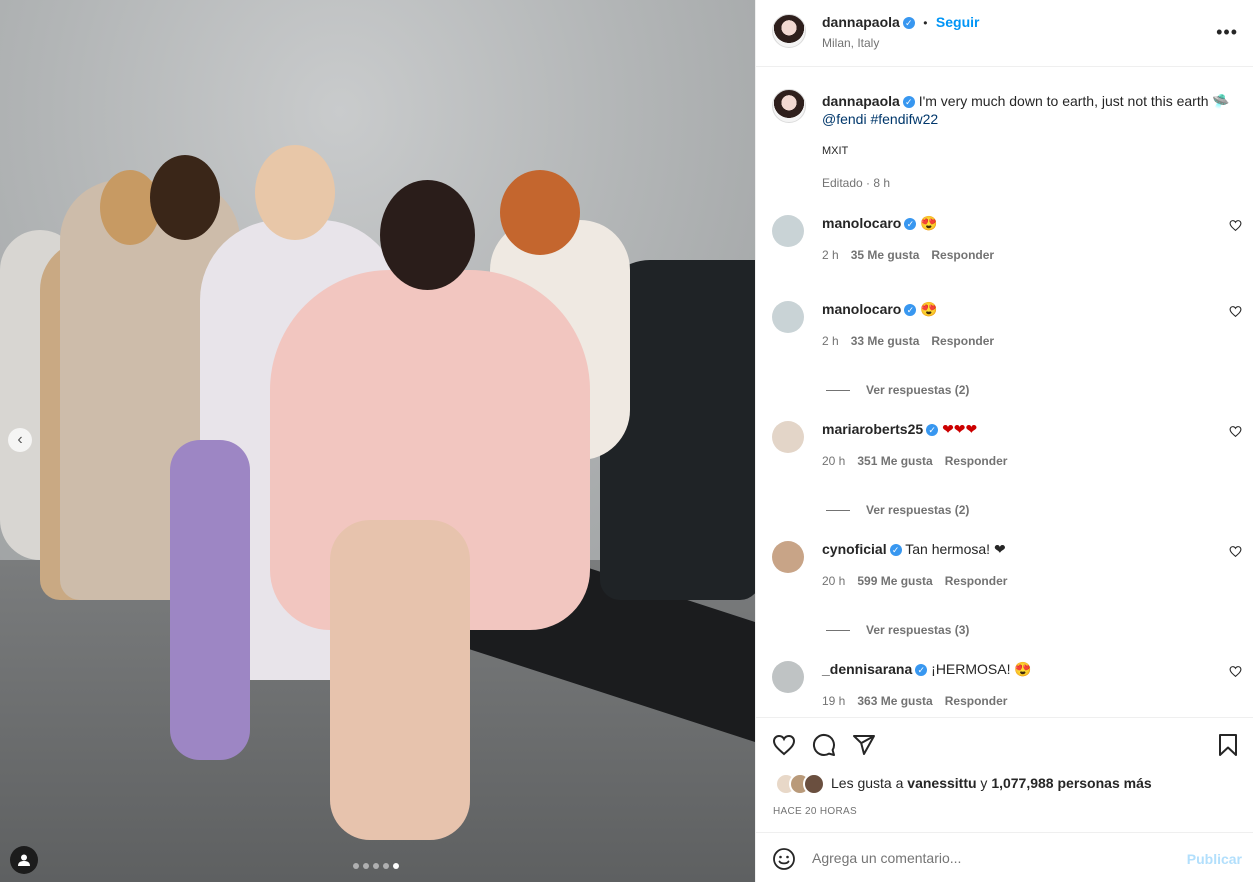 Image resolution: width=1253 pixels, height=883 pixels. I want to click on likes-user: vanessittu, so click(941, 783).